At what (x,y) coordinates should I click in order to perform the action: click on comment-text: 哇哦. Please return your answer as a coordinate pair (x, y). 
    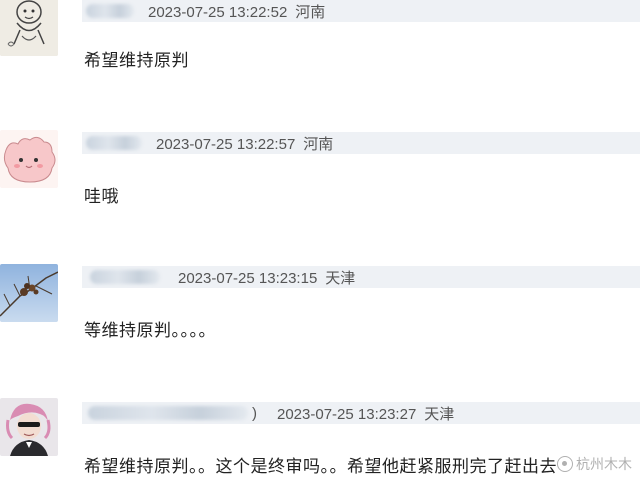
    Looking at the image, I should click on (101, 197).